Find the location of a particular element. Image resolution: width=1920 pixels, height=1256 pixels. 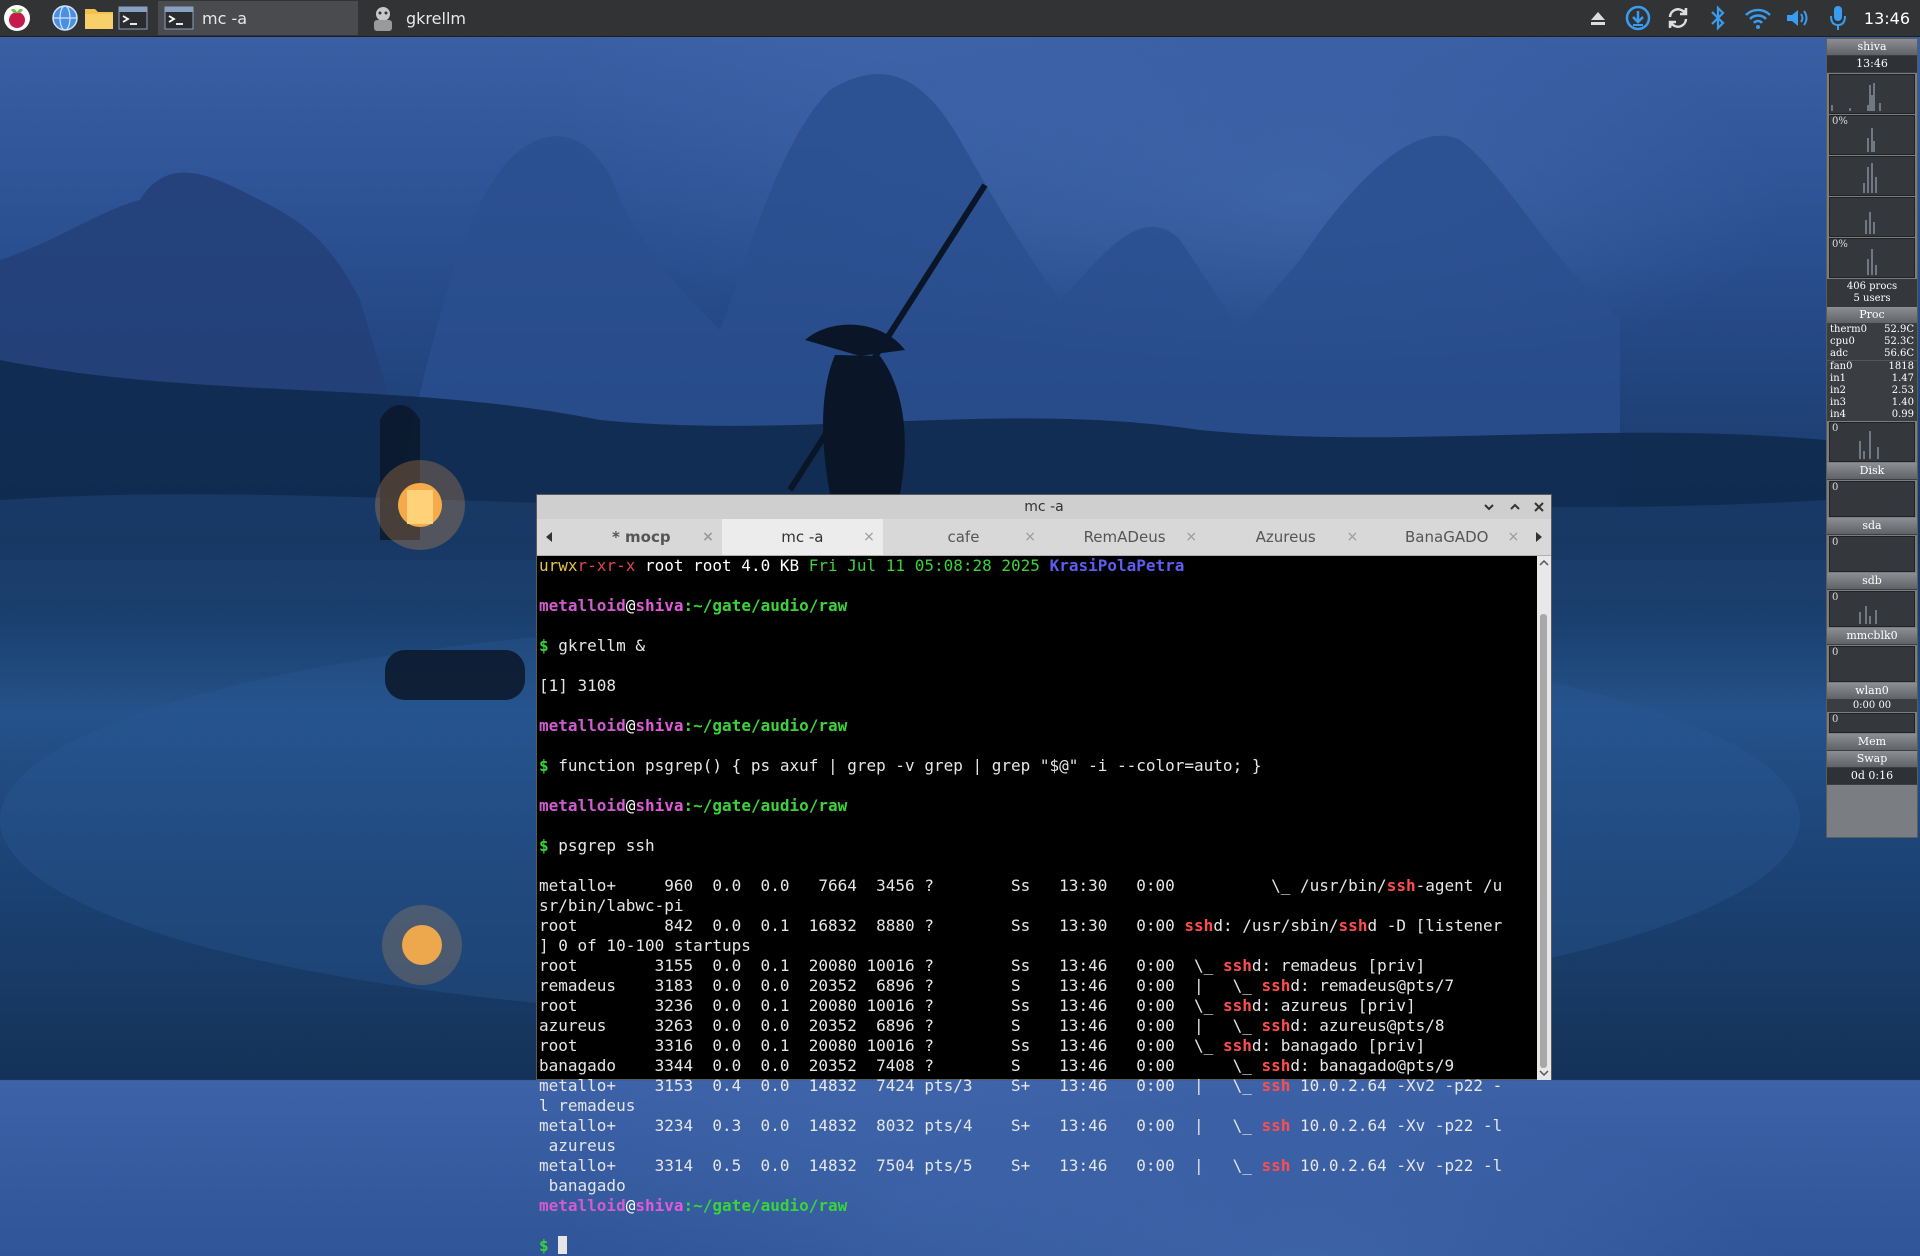

sync-icon is located at coordinates (1678, 18).